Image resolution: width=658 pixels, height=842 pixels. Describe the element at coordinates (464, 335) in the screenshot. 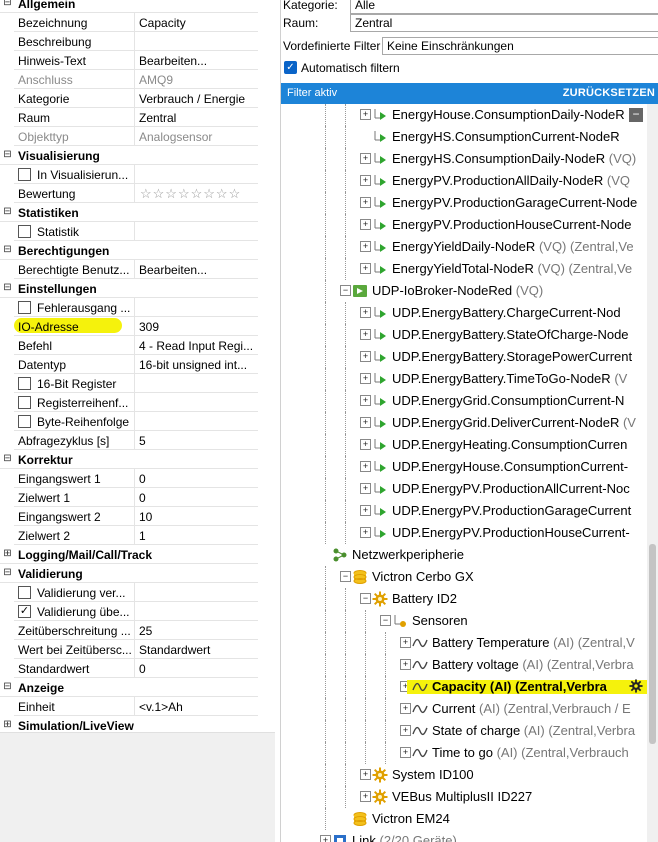

I see `tree-node: + UDP.EnergyBattery.StateOfCharge-Node` at that location.